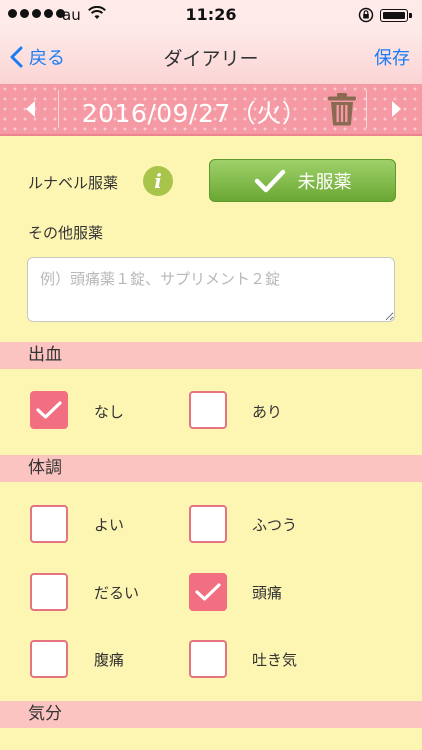  What do you see at coordinates (211, 468) in the screenshot?
I see `section-header-condition: 体調` at bounding box center [211, 468].